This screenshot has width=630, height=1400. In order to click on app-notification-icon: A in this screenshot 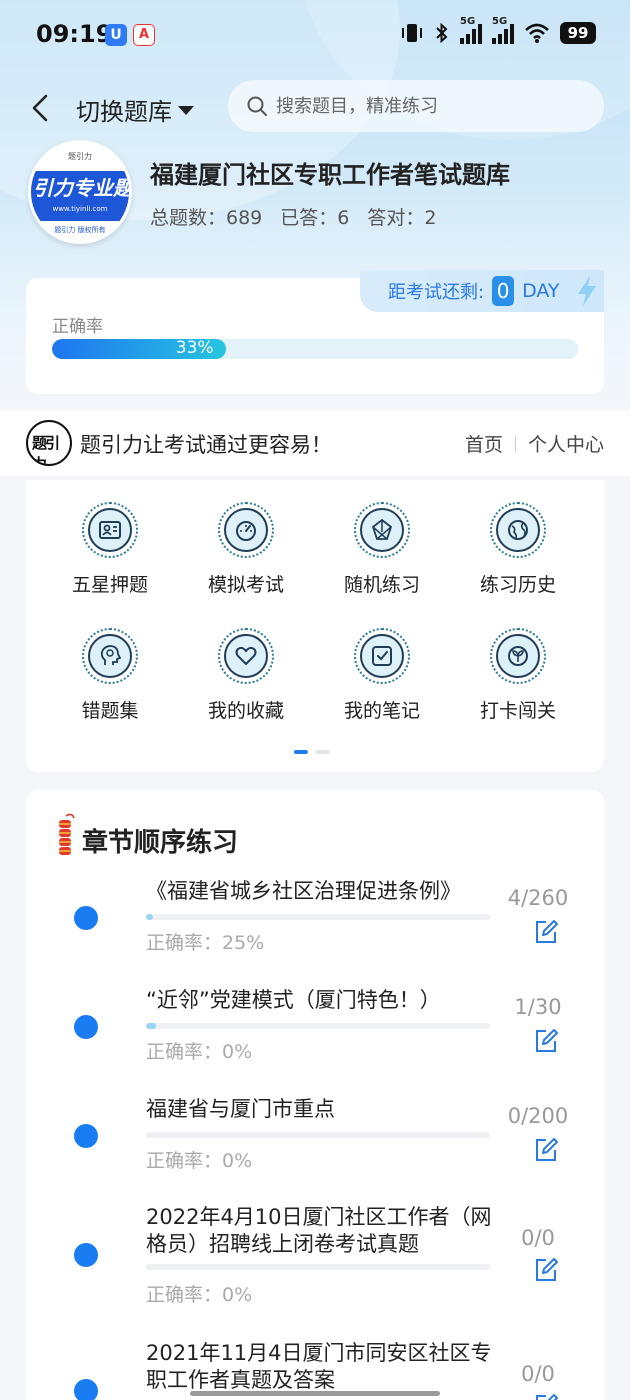, I will do `click(144, 35)`.